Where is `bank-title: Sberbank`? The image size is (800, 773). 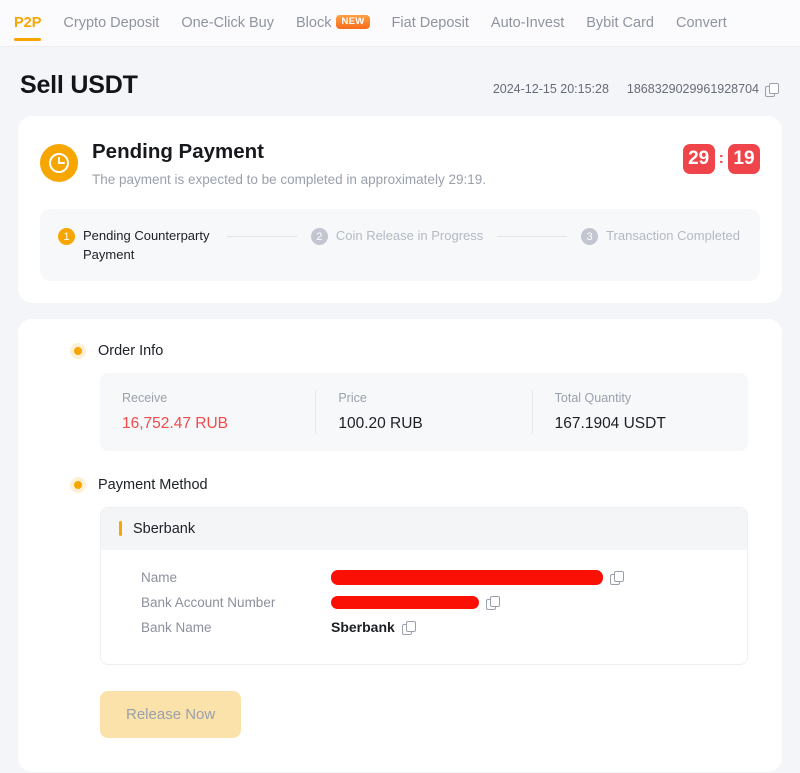 bank-title: Sberbank is located at coordinates (164, 528).